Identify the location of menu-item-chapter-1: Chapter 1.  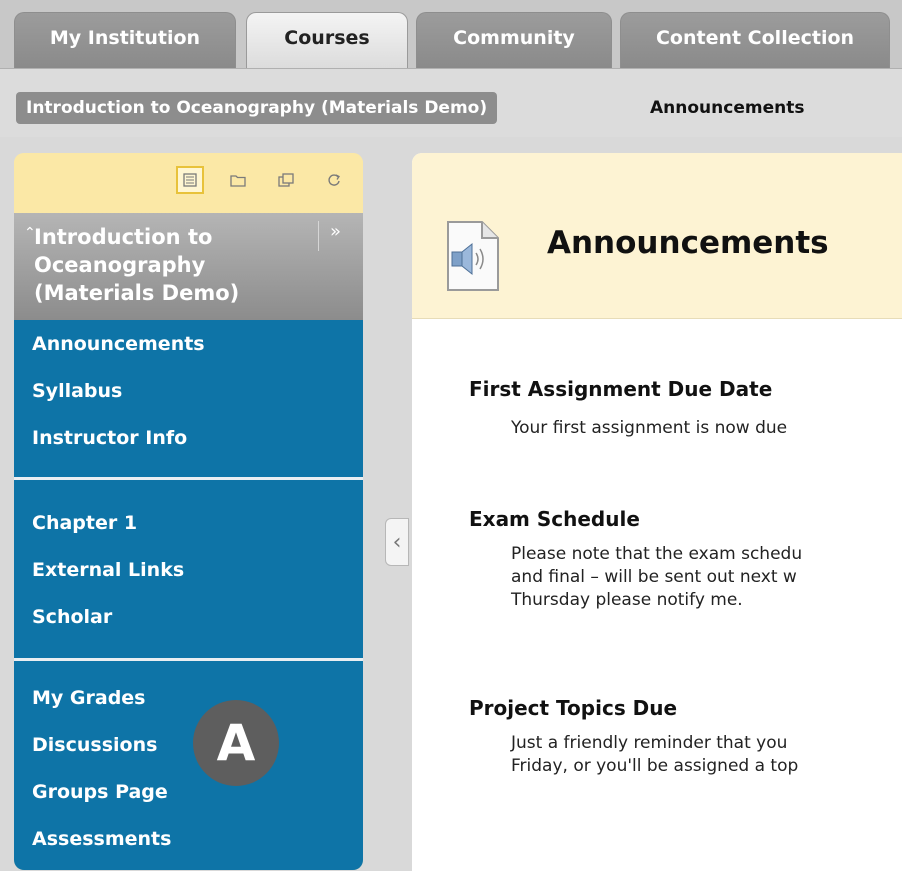
(188, 523).